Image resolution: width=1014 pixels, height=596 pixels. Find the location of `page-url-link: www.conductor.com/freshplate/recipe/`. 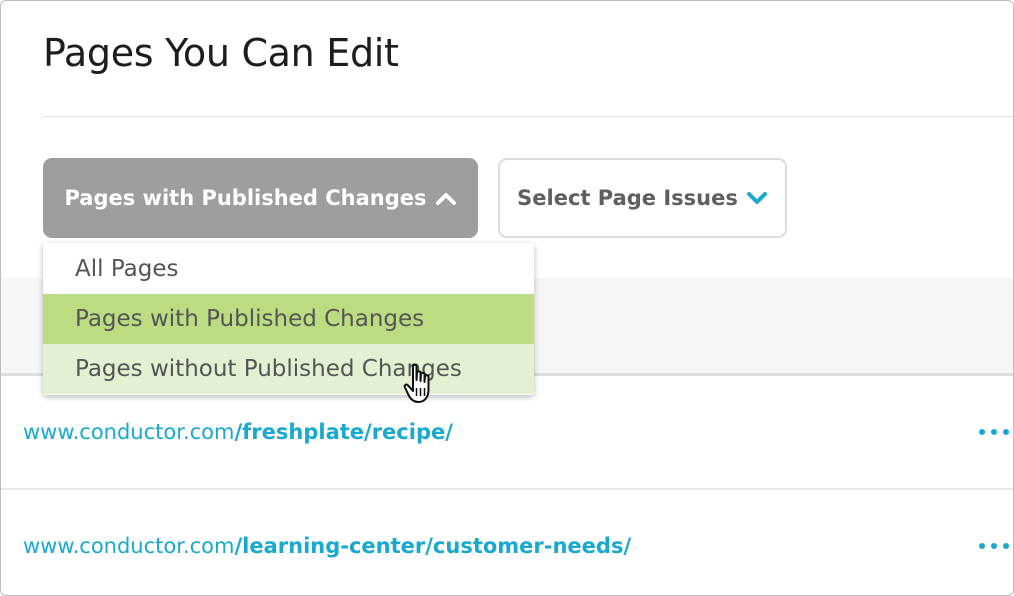

page-url-link: www.conductor.com/freshplate/recipe/ is located at coordinates (238, 432).